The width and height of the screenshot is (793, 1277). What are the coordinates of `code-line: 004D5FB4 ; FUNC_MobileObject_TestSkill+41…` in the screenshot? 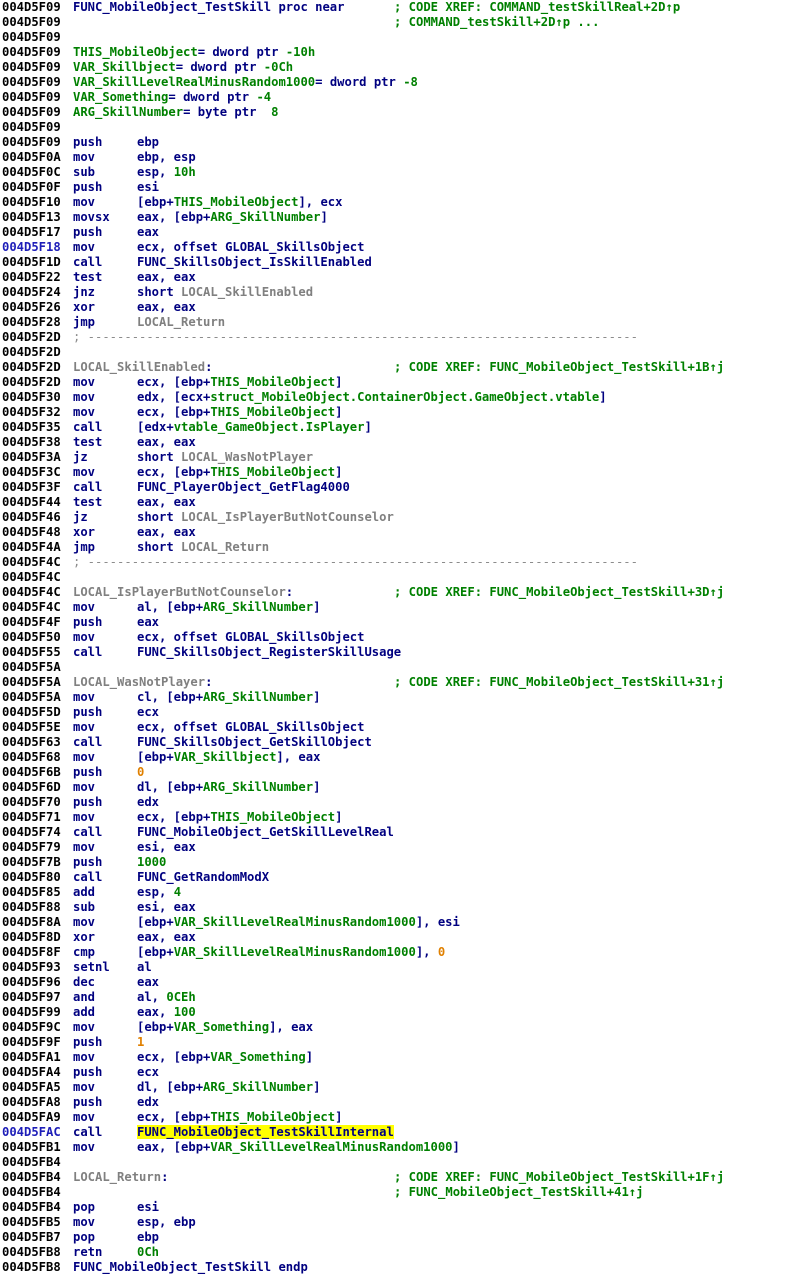 It's located at (396, 1192).